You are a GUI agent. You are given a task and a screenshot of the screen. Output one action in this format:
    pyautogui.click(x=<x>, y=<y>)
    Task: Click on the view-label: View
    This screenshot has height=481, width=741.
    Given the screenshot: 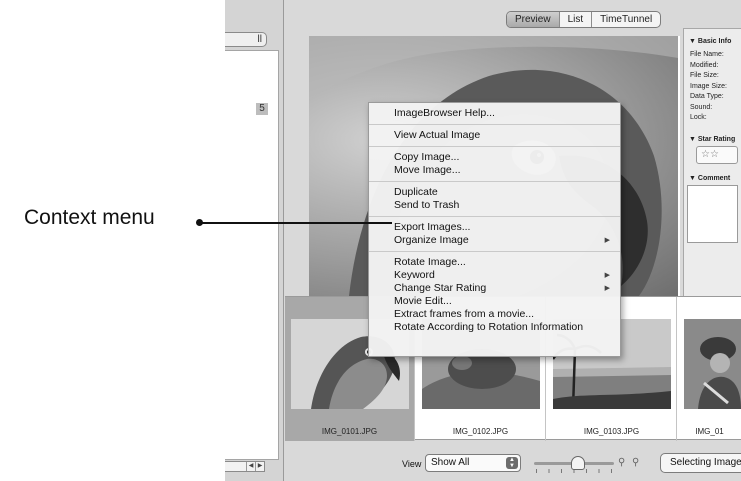 What is the action you would take?
    pyautogui.click(x=412, y=464)
    